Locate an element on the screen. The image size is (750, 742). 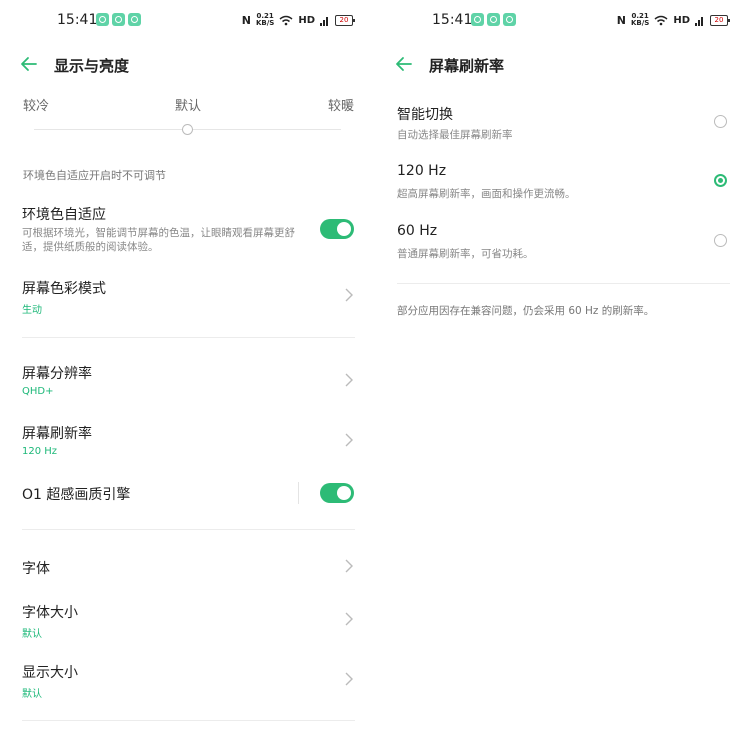
adaptive-color-toggle is located at coordinates (337, 229).